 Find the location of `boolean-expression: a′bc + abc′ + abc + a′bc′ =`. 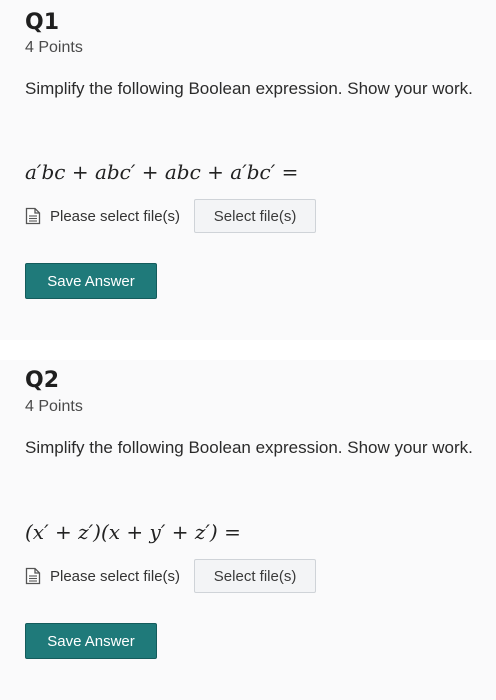

boolean-expression: a′bc + abc′ + abc + a′bc′ = is located at coordinates (162, 172).